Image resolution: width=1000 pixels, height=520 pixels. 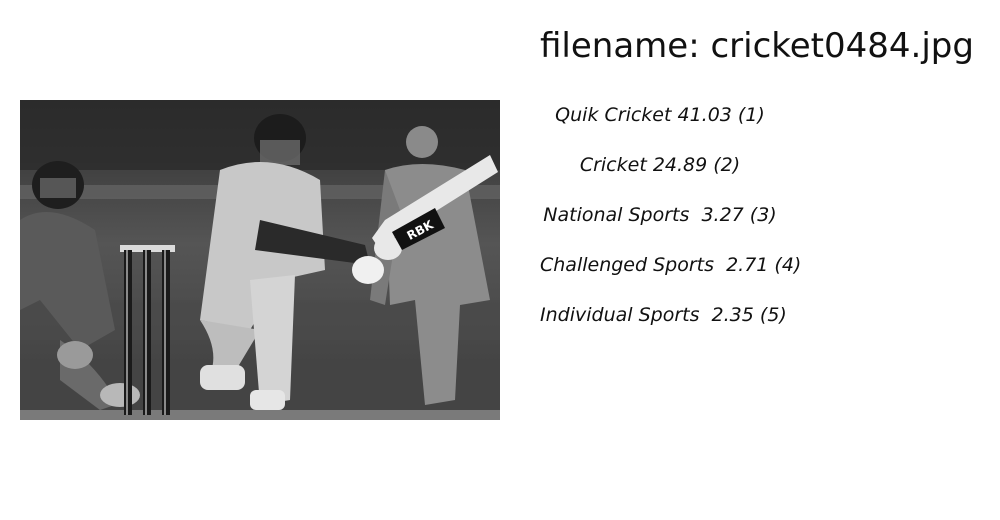 What do you see at coordinates (757, 46) in the screenshot?
I see `filename-heading: filename: cricket0484.jpg` at bounding box center [757, 46].